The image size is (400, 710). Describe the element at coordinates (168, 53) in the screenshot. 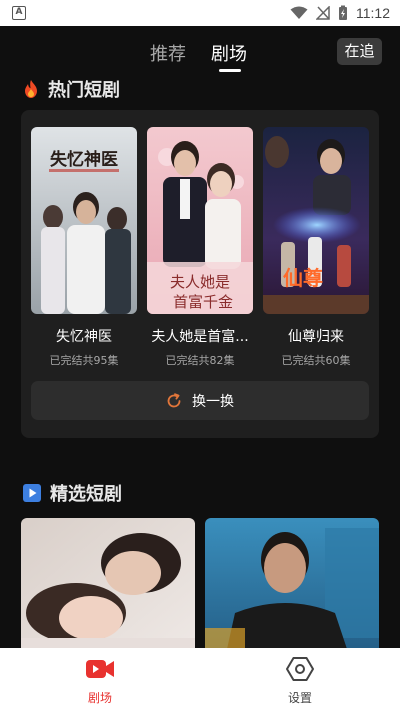

I see `tab-recommend: 推荐` at that location.